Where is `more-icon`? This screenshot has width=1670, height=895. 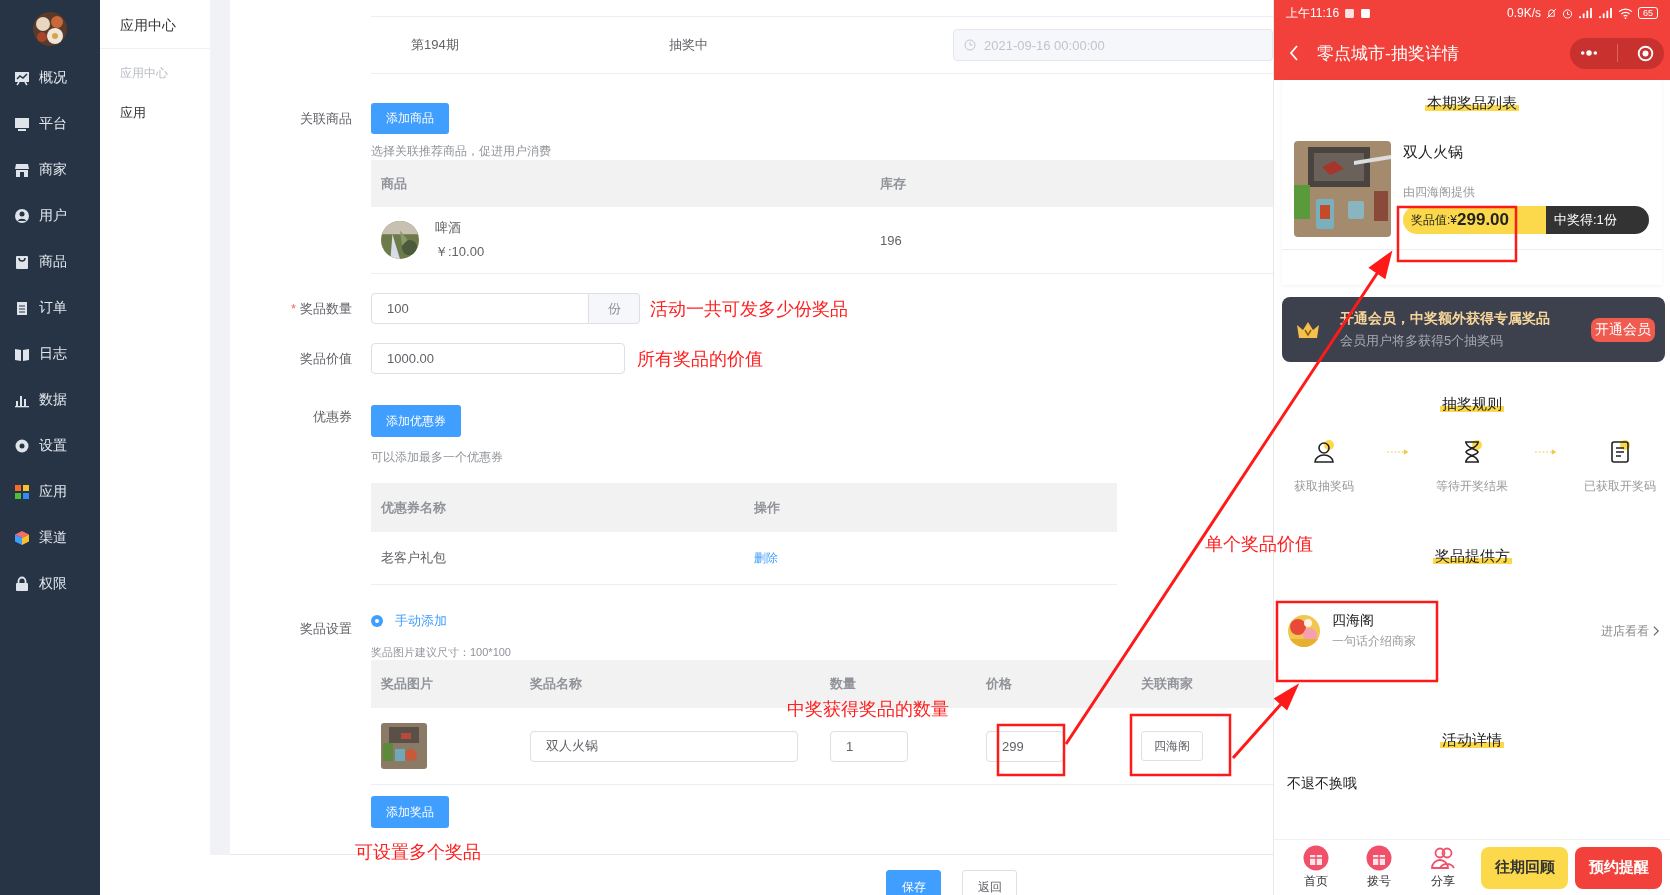 more-icon is located at coordinates (1588, 53).